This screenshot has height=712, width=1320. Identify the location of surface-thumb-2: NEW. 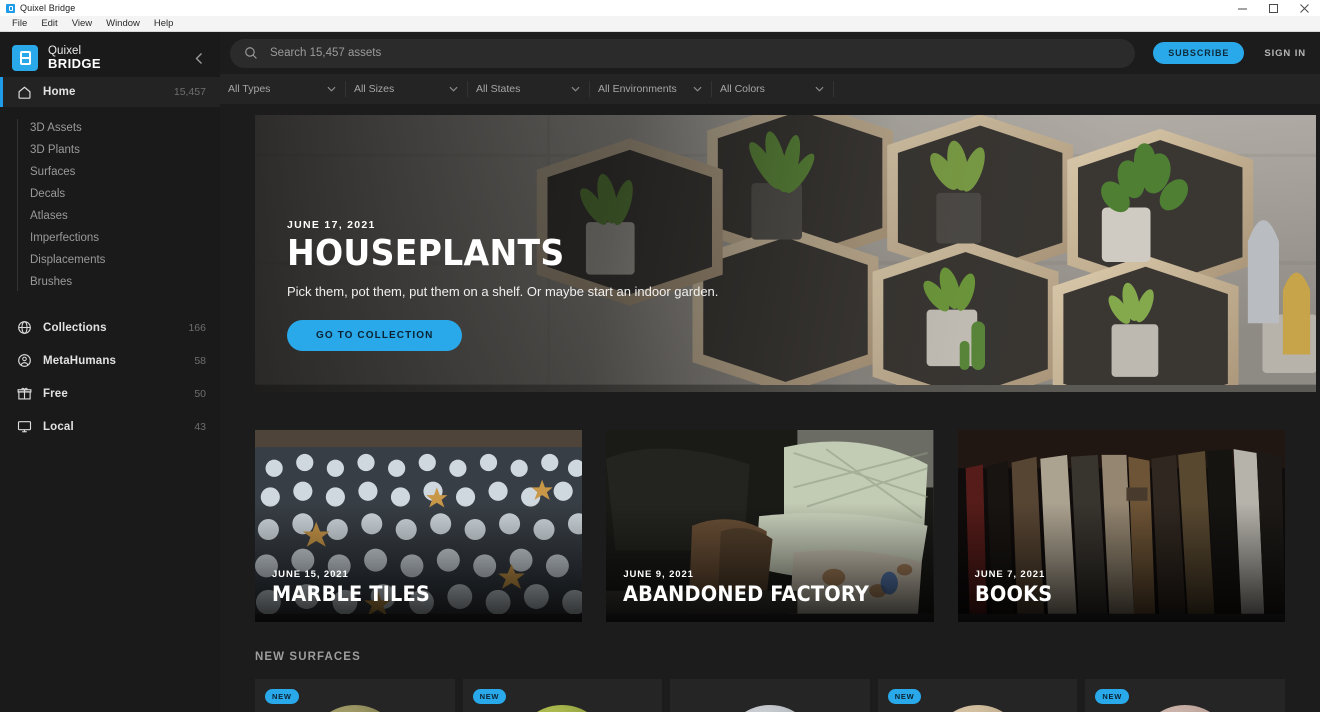
(562, 695).